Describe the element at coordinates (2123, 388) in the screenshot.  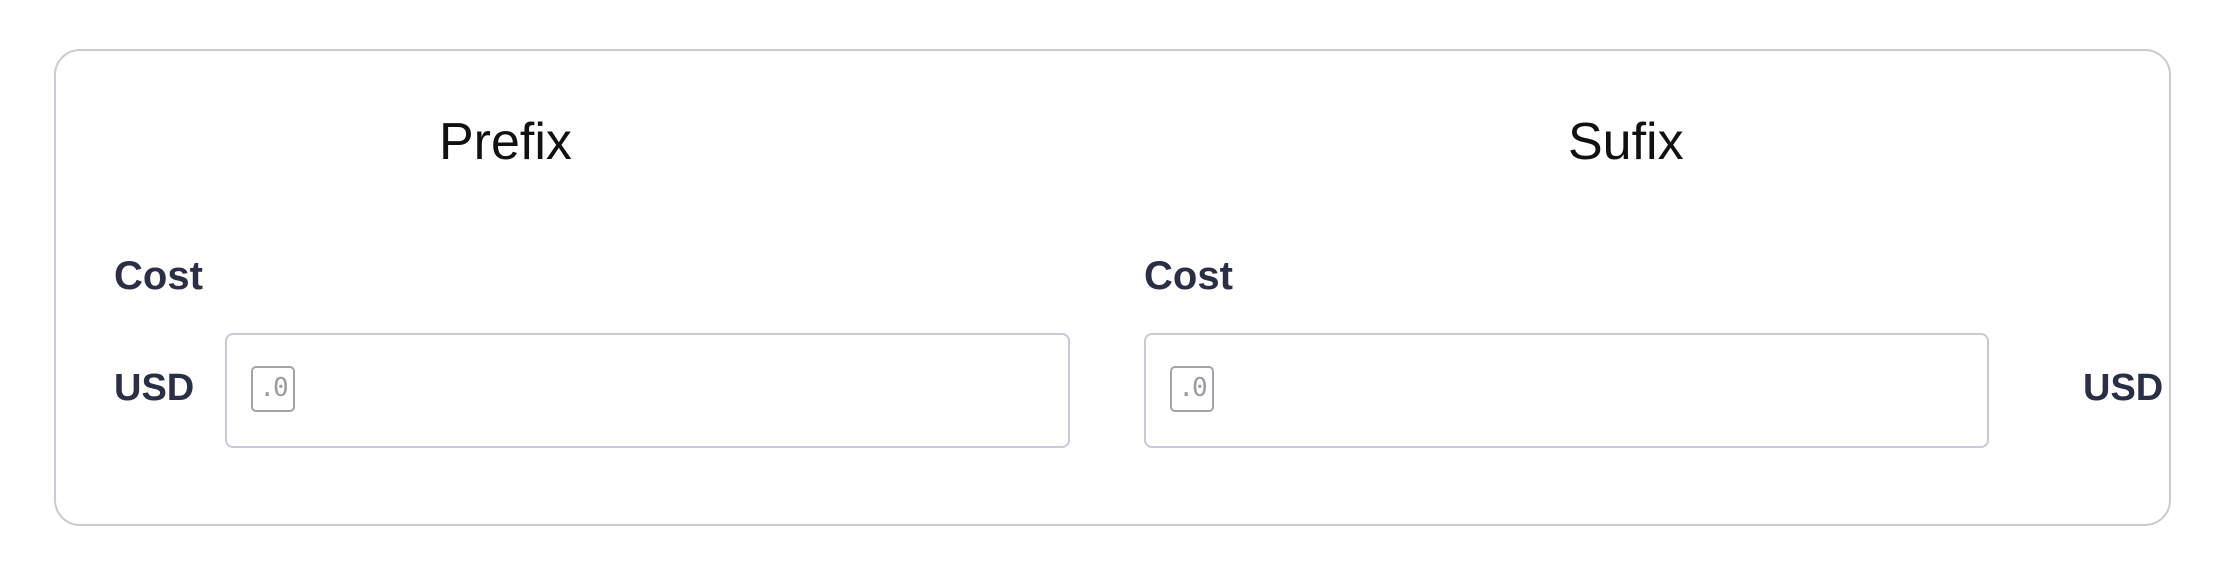
I see `suffix-currency-label: USD` at that location.